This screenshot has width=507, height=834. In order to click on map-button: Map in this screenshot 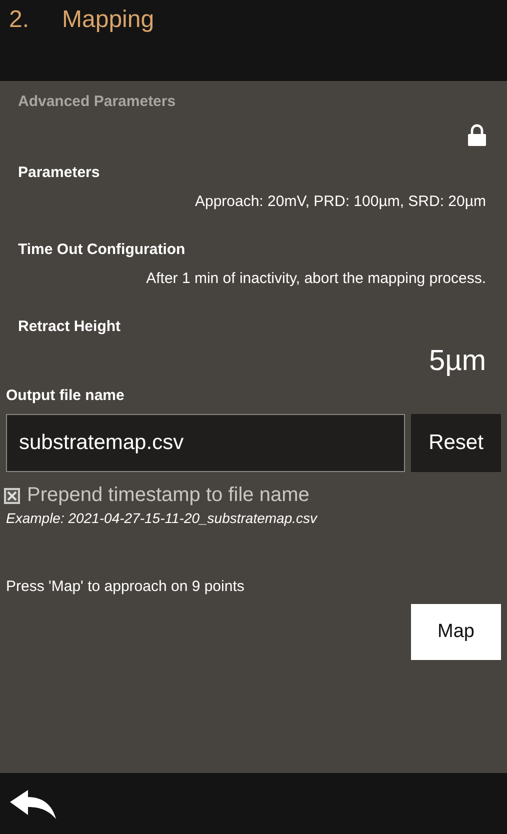, I will do `click(456, 632)`.